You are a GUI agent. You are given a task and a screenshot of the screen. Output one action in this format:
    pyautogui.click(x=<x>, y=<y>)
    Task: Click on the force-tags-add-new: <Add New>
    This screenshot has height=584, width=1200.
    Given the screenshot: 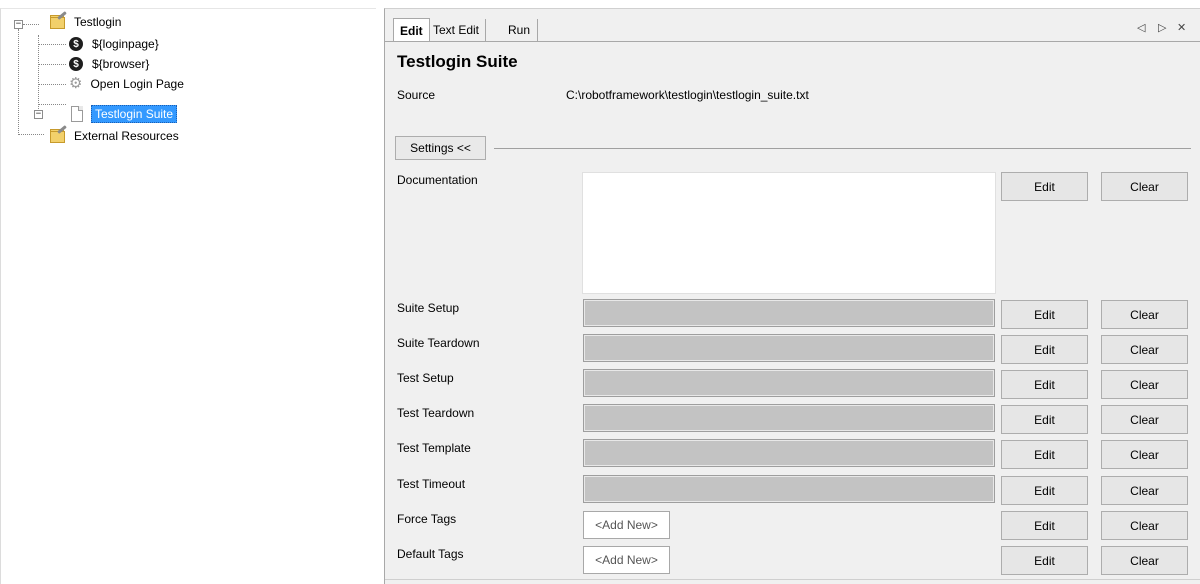 What is the action you would take?
    pyautogui.click(x=626, y=525)
    